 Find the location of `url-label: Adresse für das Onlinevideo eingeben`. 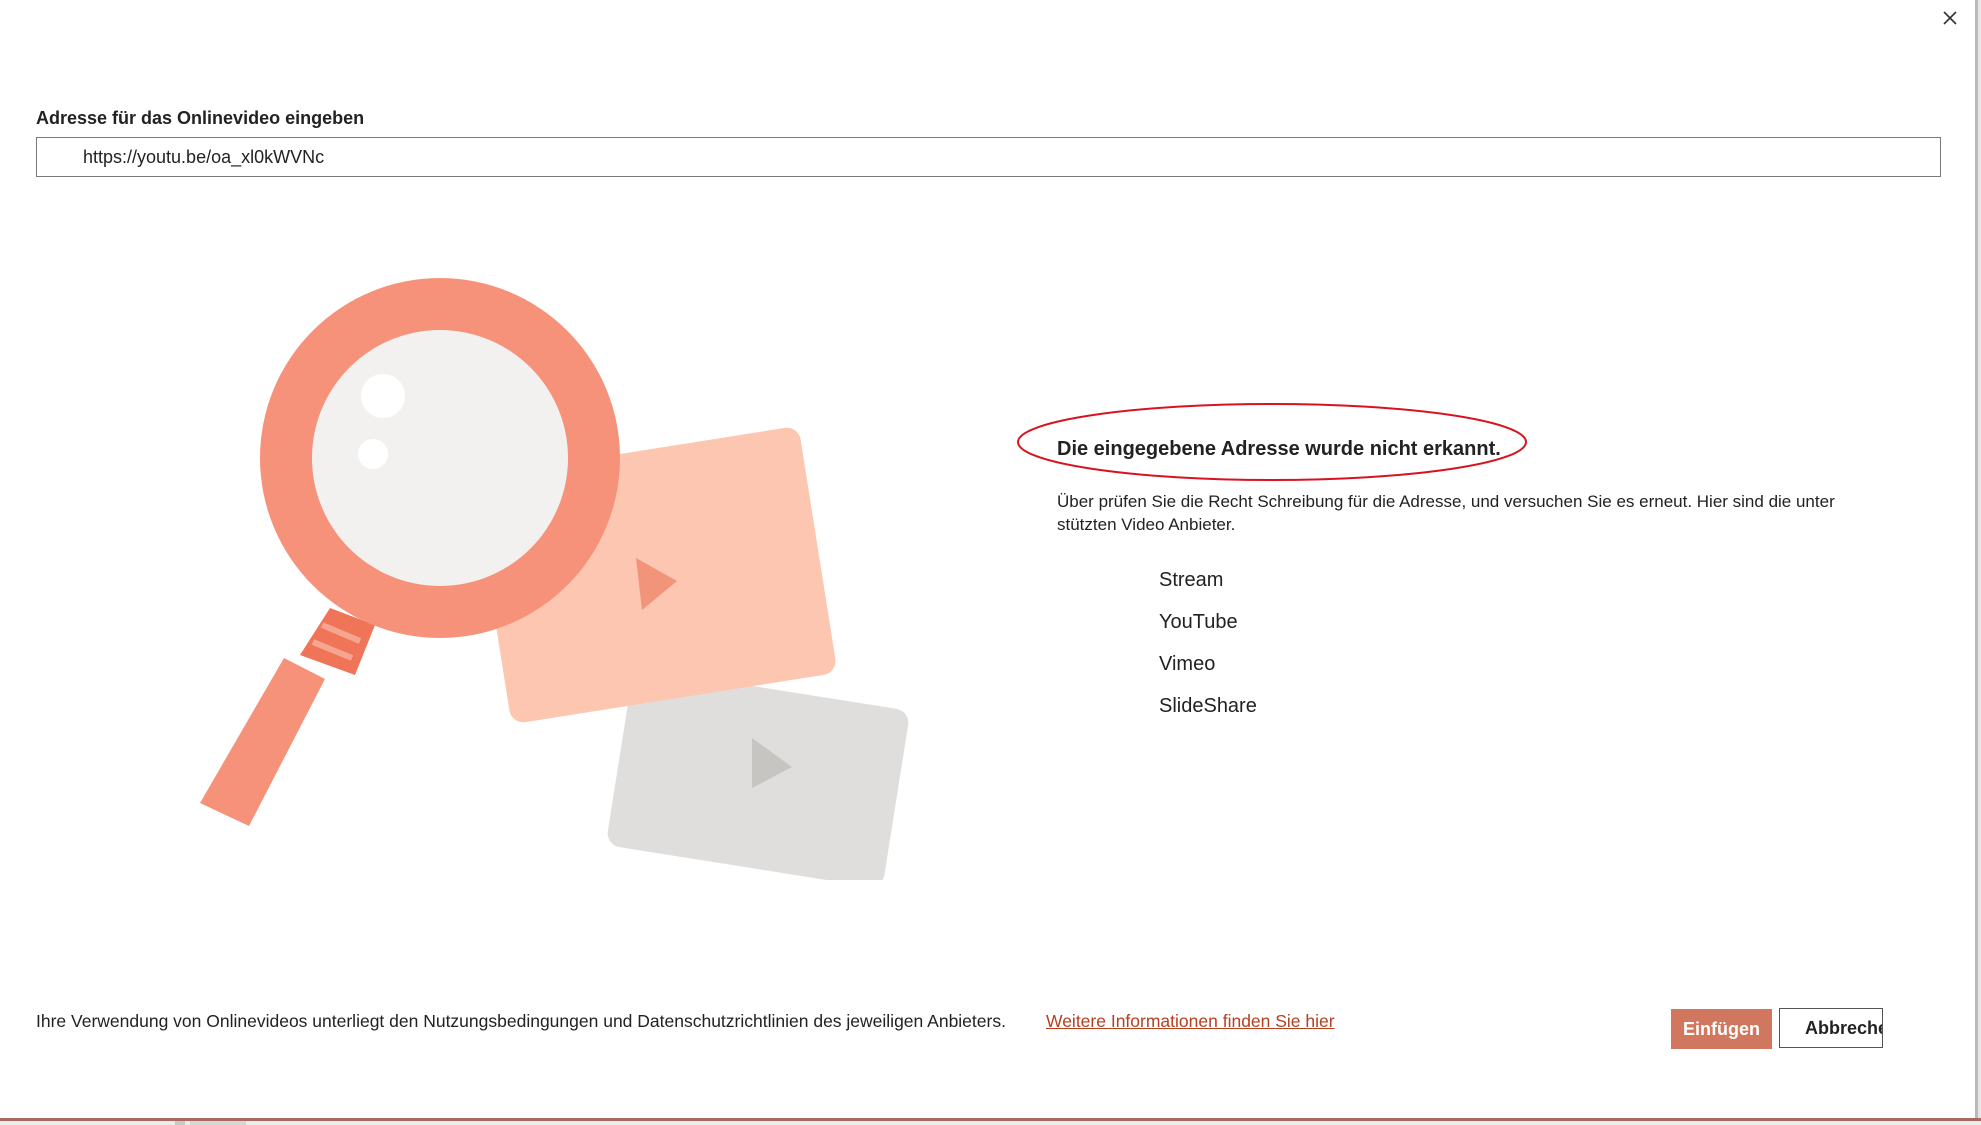

url-label: Adresse für das Onlinevideo eingeben is located at coordinates (200, 118).